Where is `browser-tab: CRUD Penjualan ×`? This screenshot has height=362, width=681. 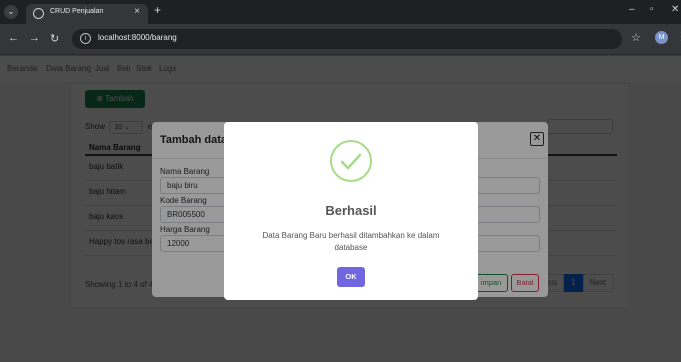 browser-tab: CRUD Penjualan × is located at coordinates (87, 14).